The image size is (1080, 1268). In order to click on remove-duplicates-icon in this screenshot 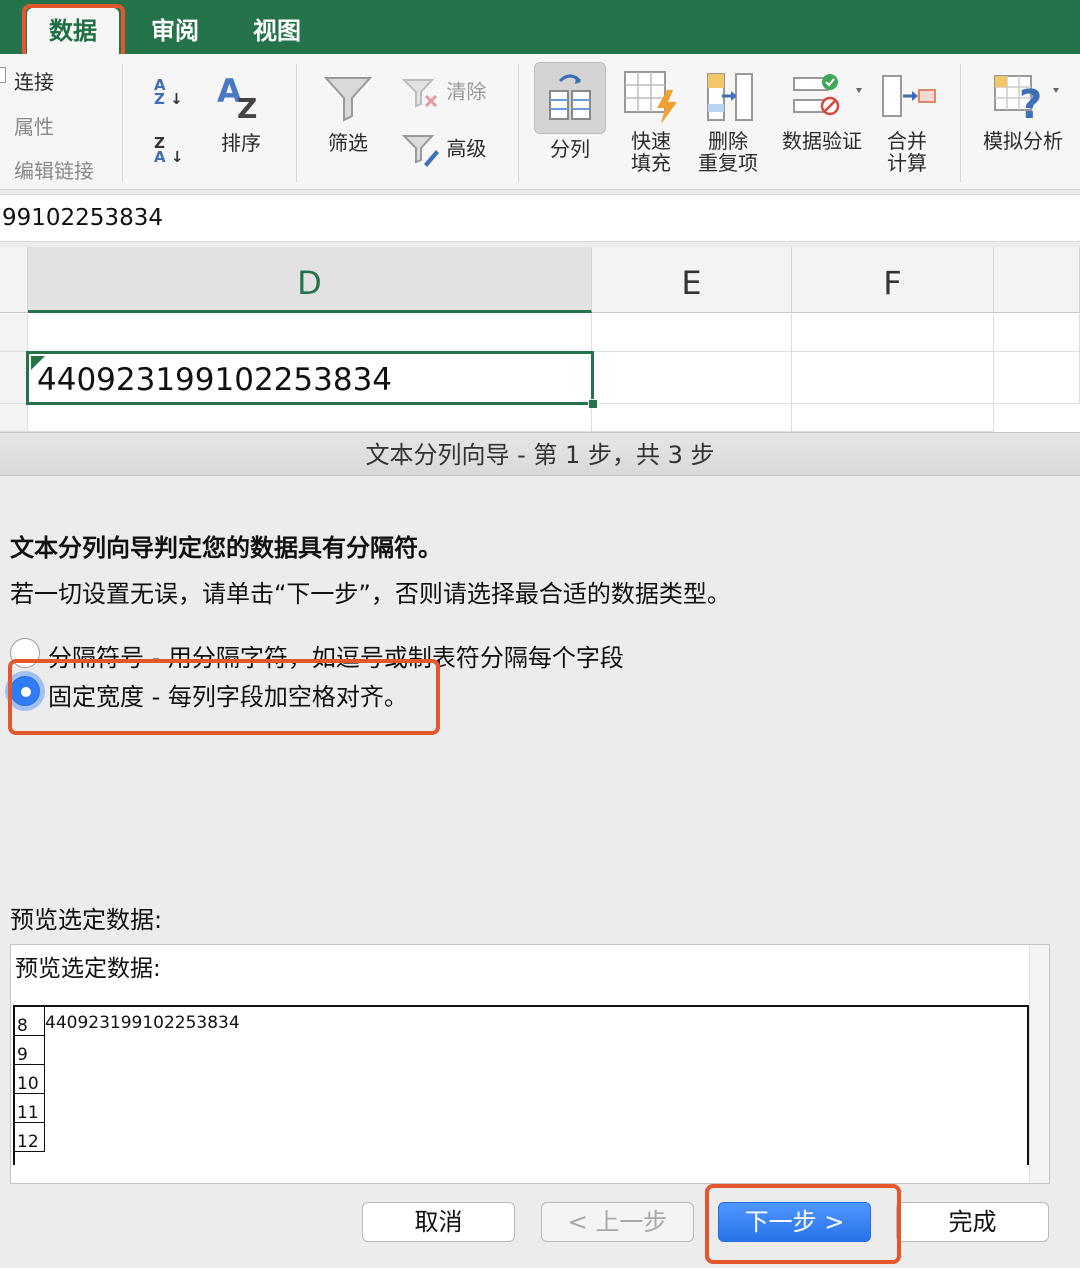, I will do `click(730, 97)`.